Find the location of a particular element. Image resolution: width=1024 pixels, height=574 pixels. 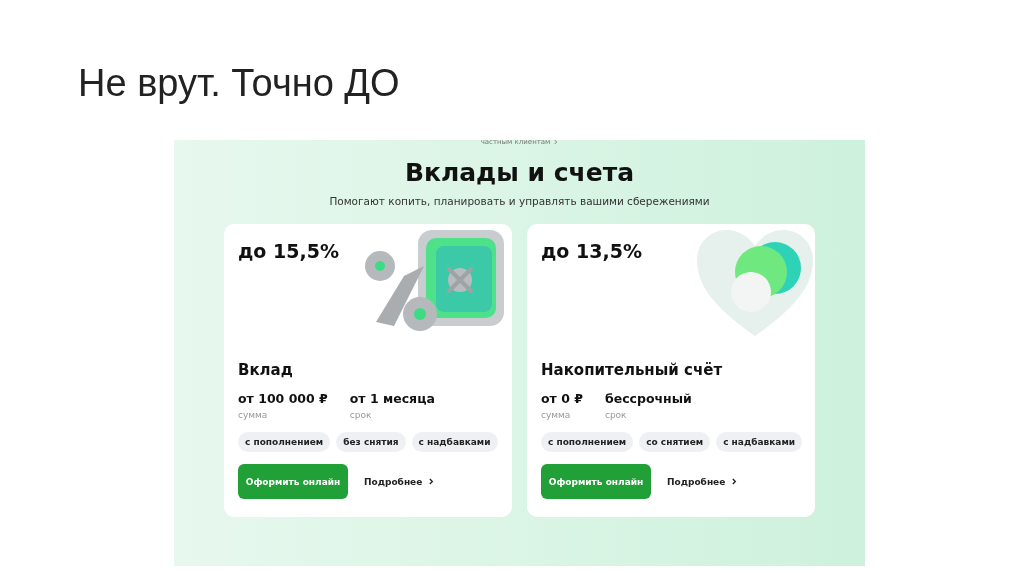

feature-tag: без снятия is located at coordinates (371, 442).